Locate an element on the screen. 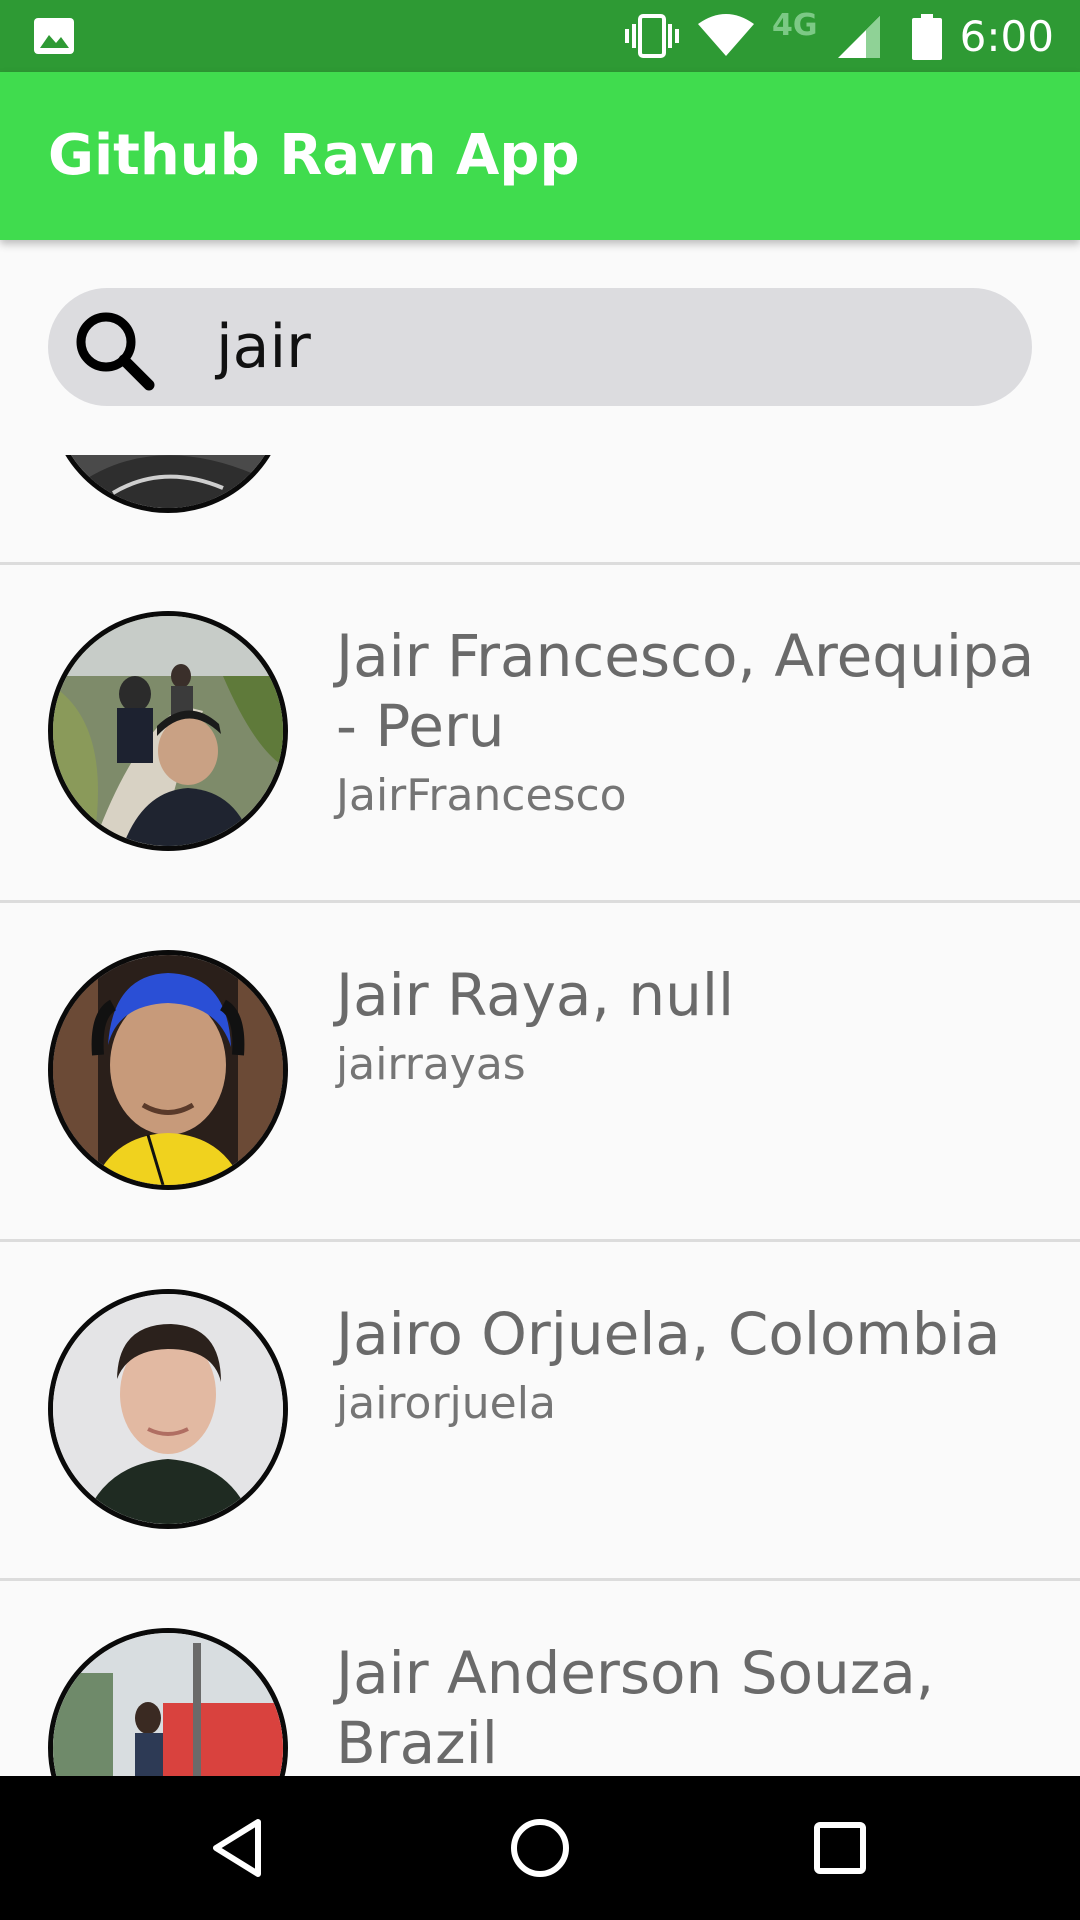  result-name: Jair Francesco, Arequipa - Peru is located at coordinates (685, 691).